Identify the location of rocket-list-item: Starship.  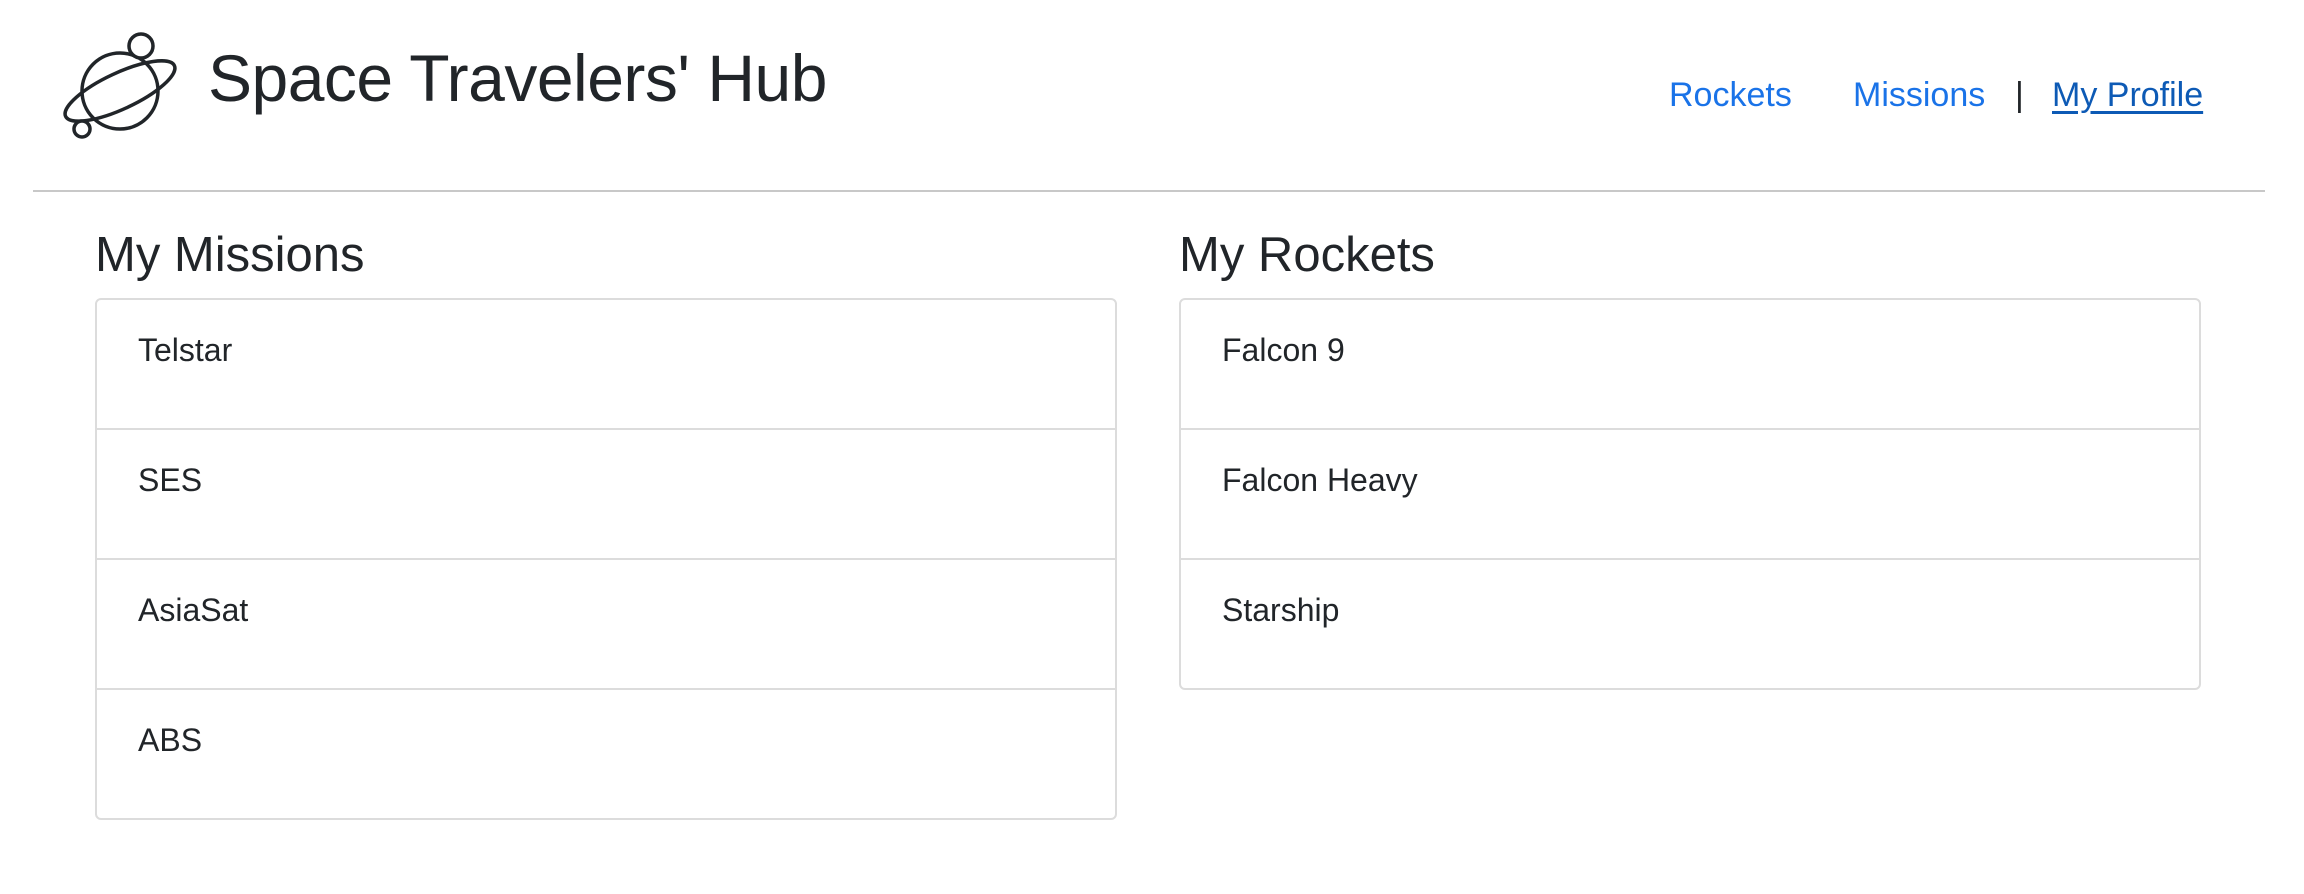
(1281, 610).